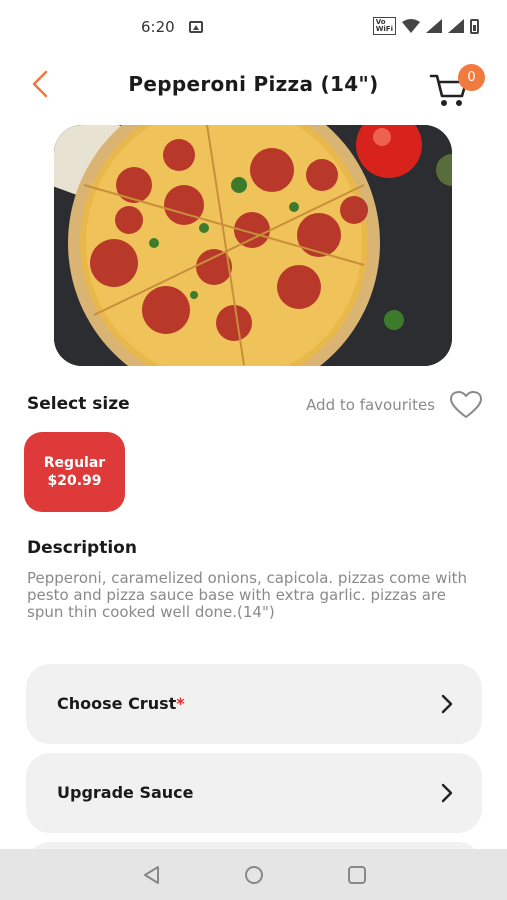  Describe the element at coordinates (74, 472) in the screenshot. I see `size-option-regular: Regular $20.99` at that location.